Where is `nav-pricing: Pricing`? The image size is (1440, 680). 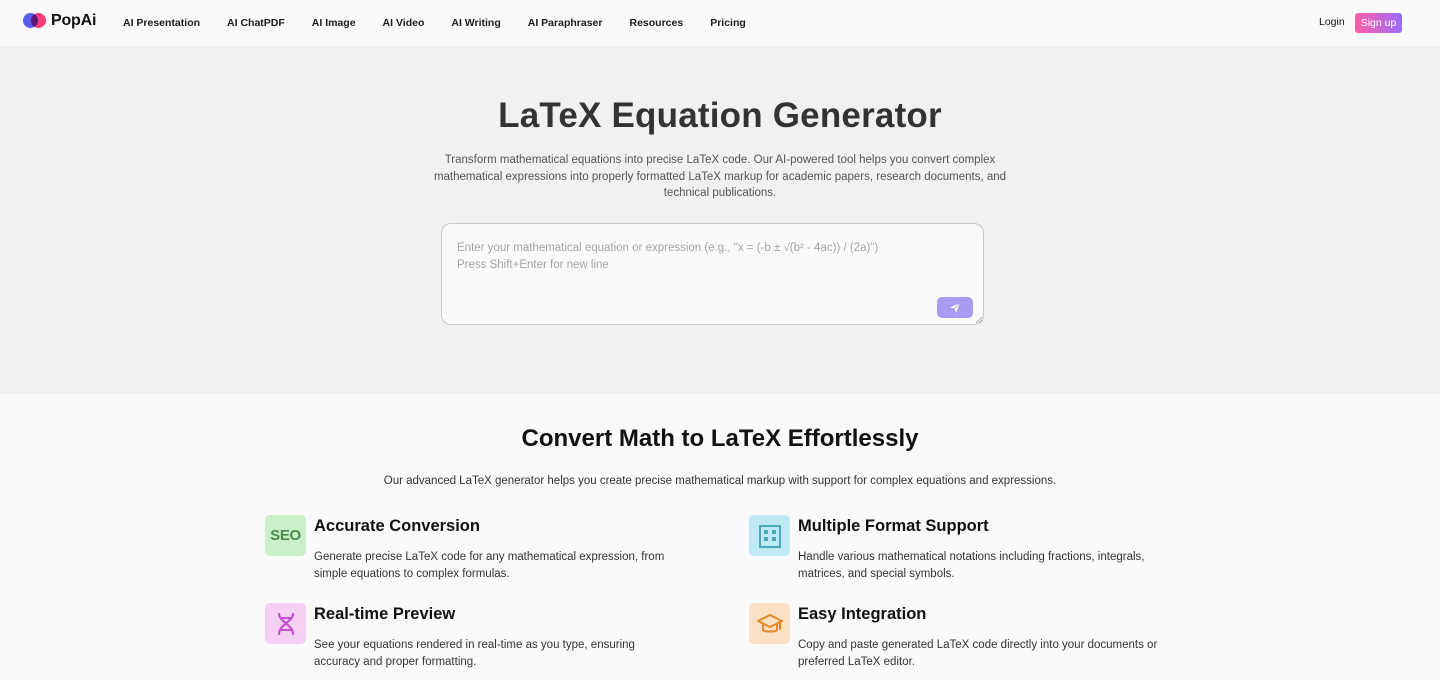 nav-pricing: Pricing is located at coordinates (728, 23).